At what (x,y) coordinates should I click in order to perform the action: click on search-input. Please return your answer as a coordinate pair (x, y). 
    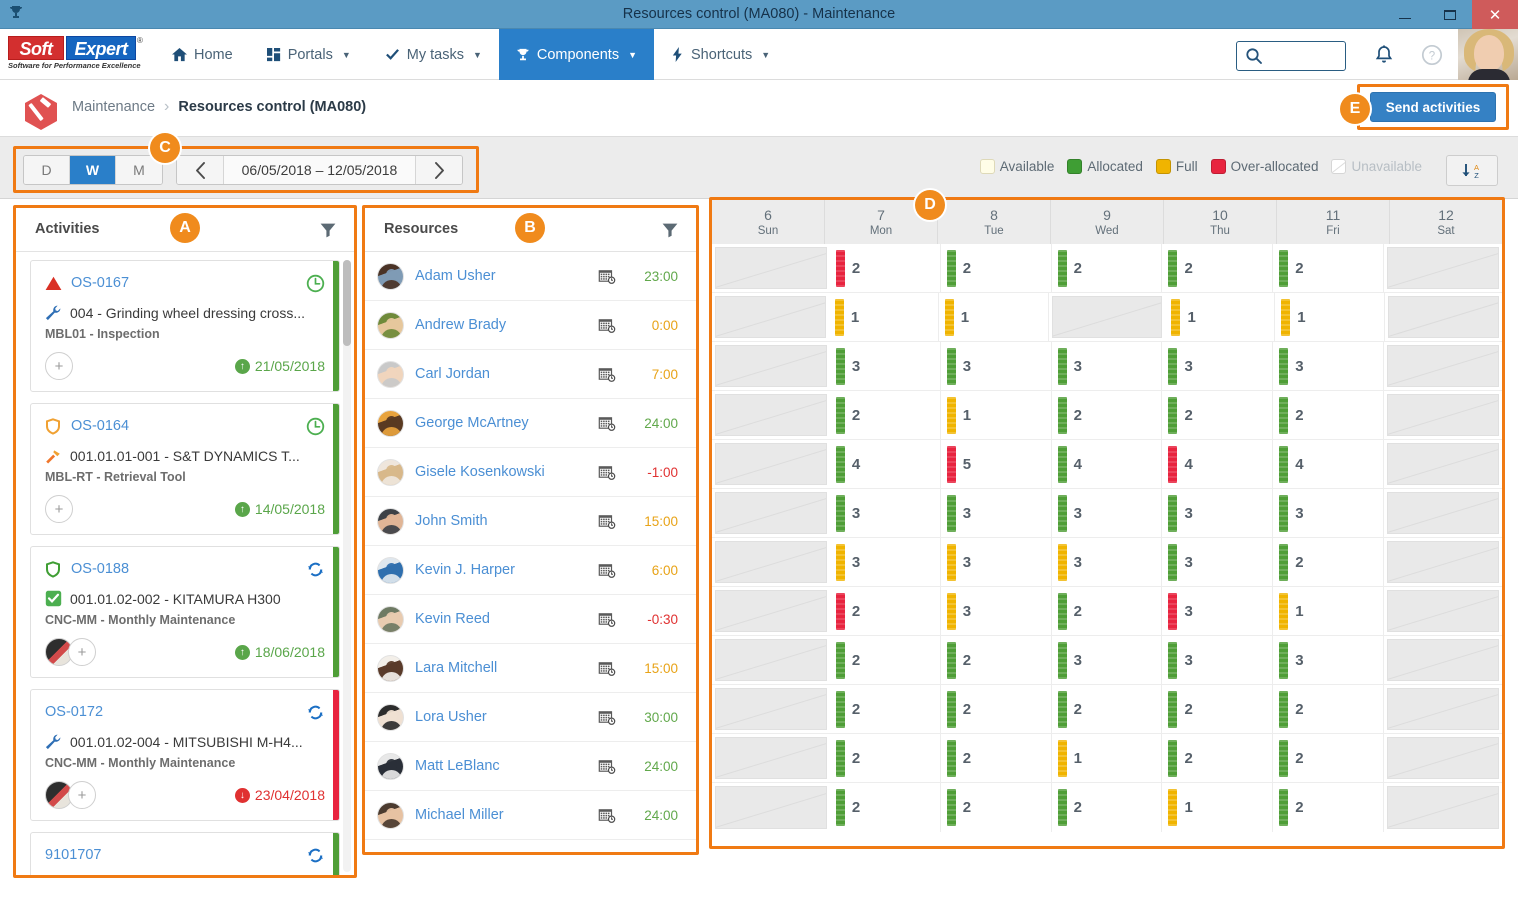
    Looking at the image, I should click on (1291, 56).